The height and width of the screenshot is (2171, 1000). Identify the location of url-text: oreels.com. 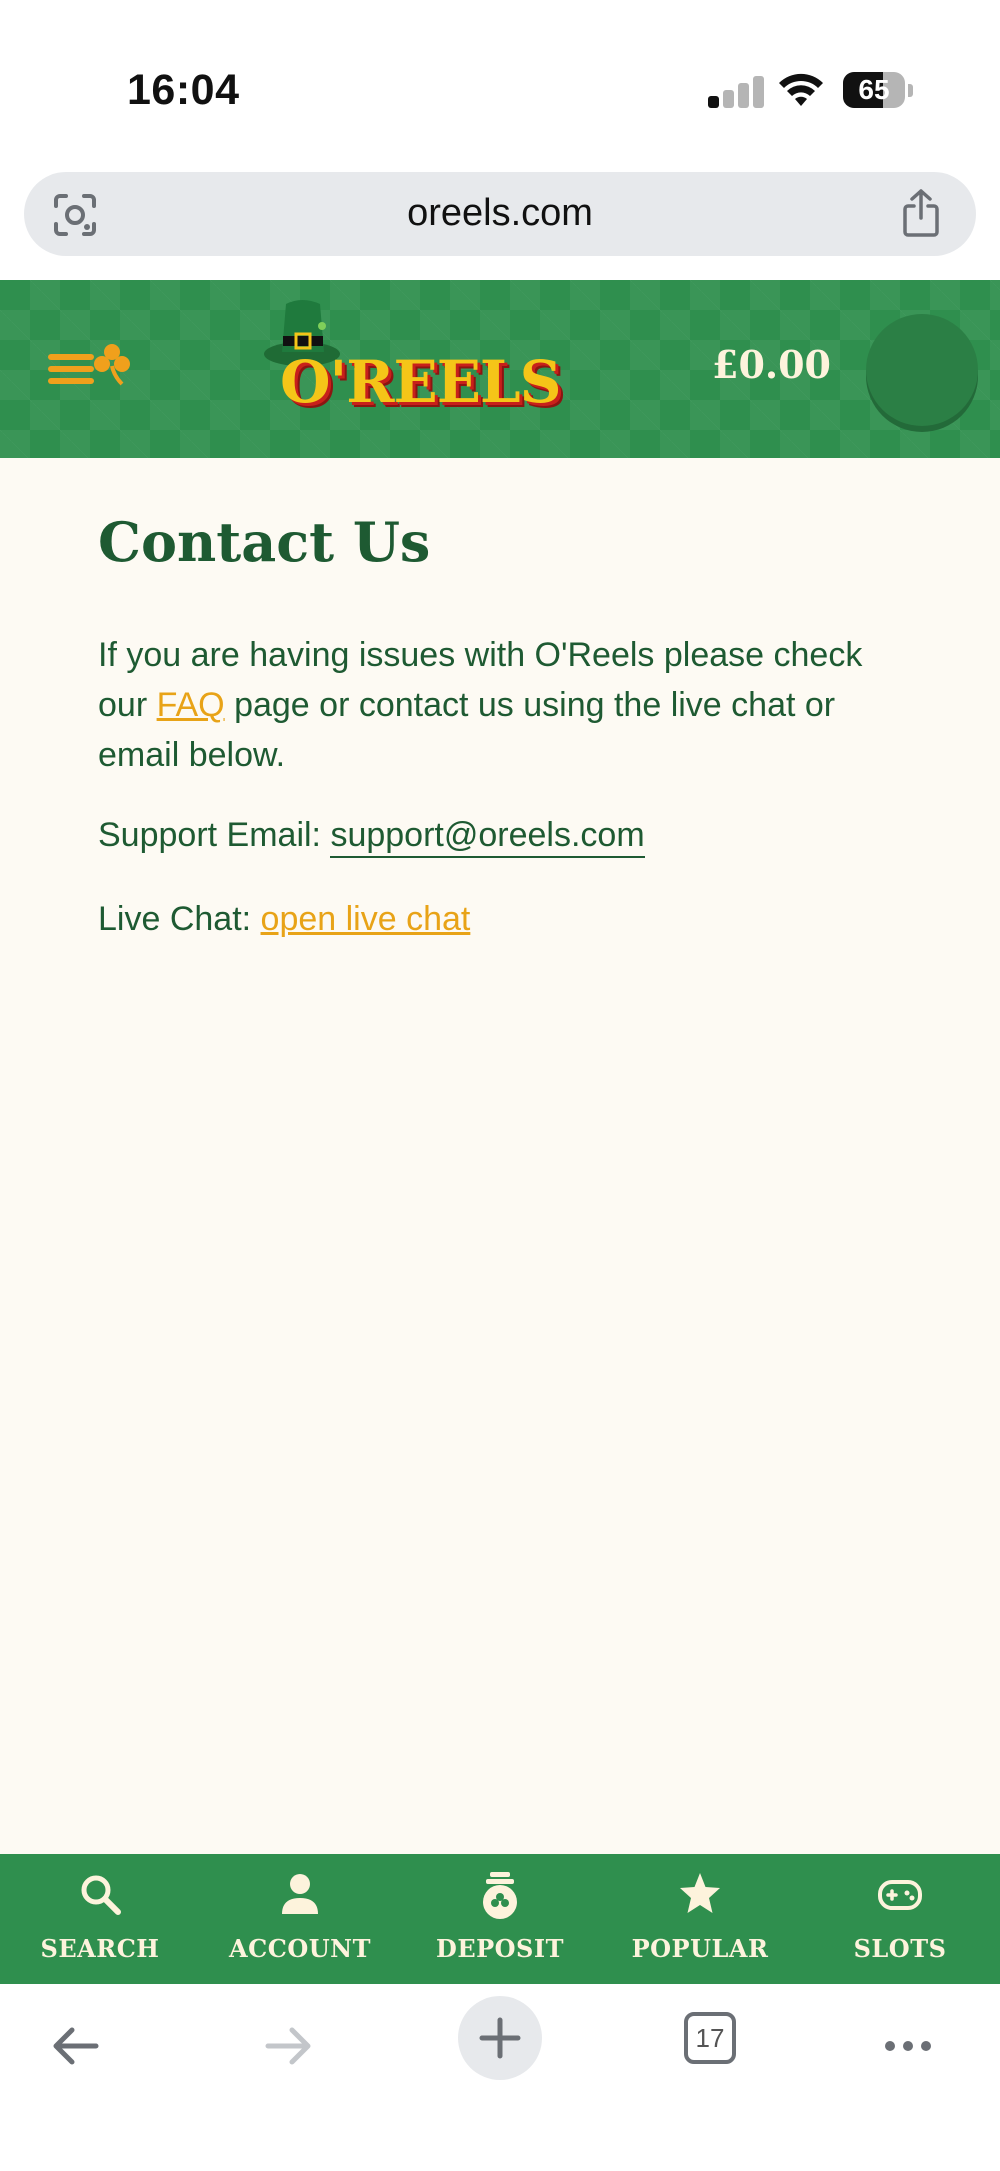
(500, 213).